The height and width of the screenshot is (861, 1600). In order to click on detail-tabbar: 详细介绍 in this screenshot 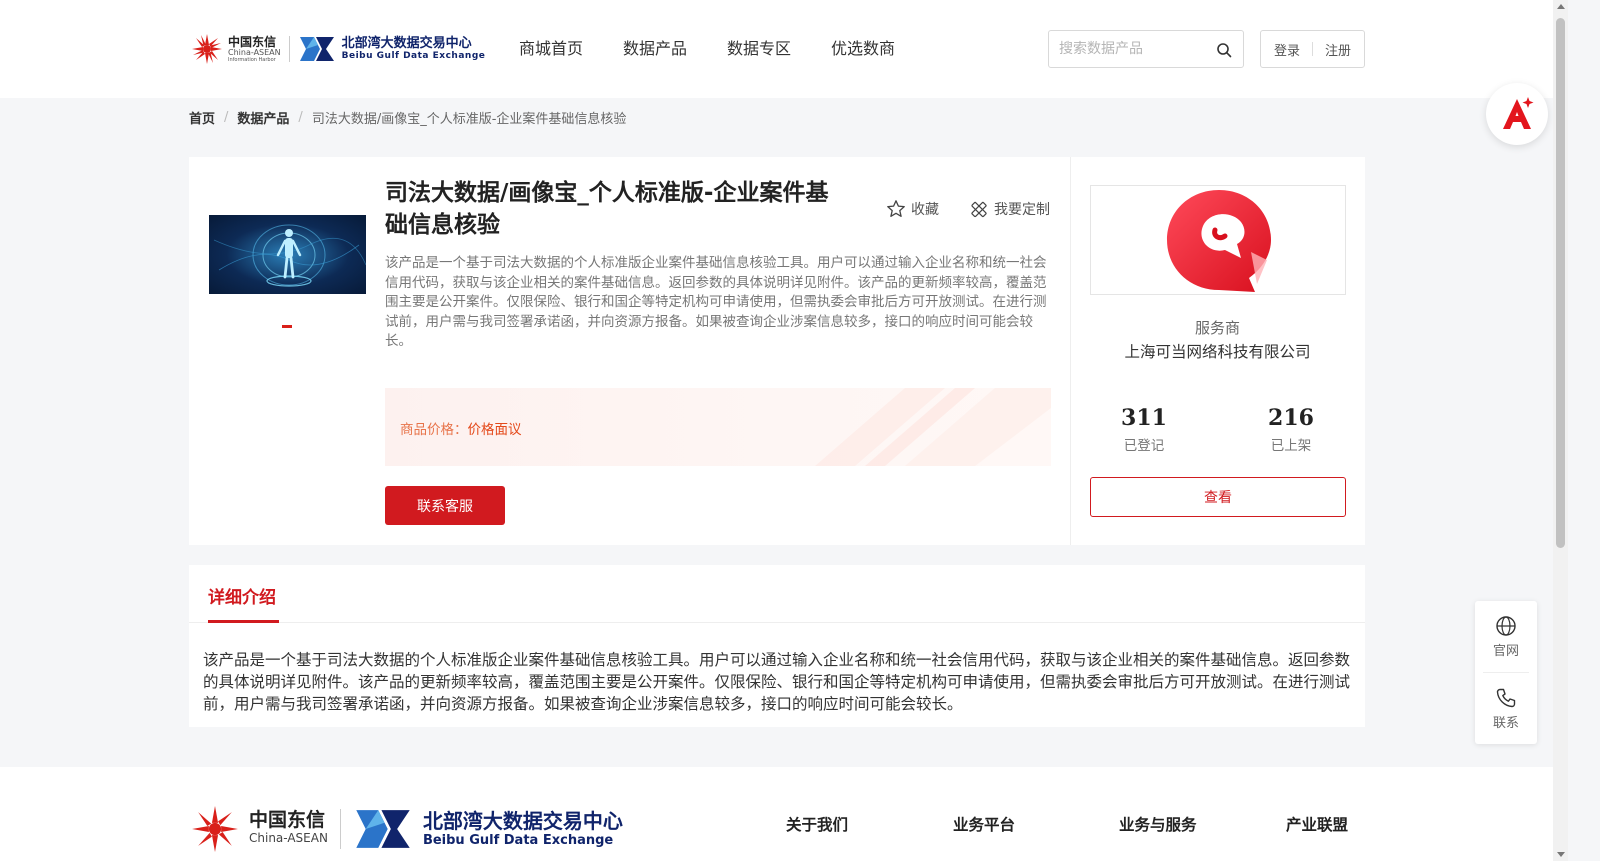, I will do `click(777, 594)`.